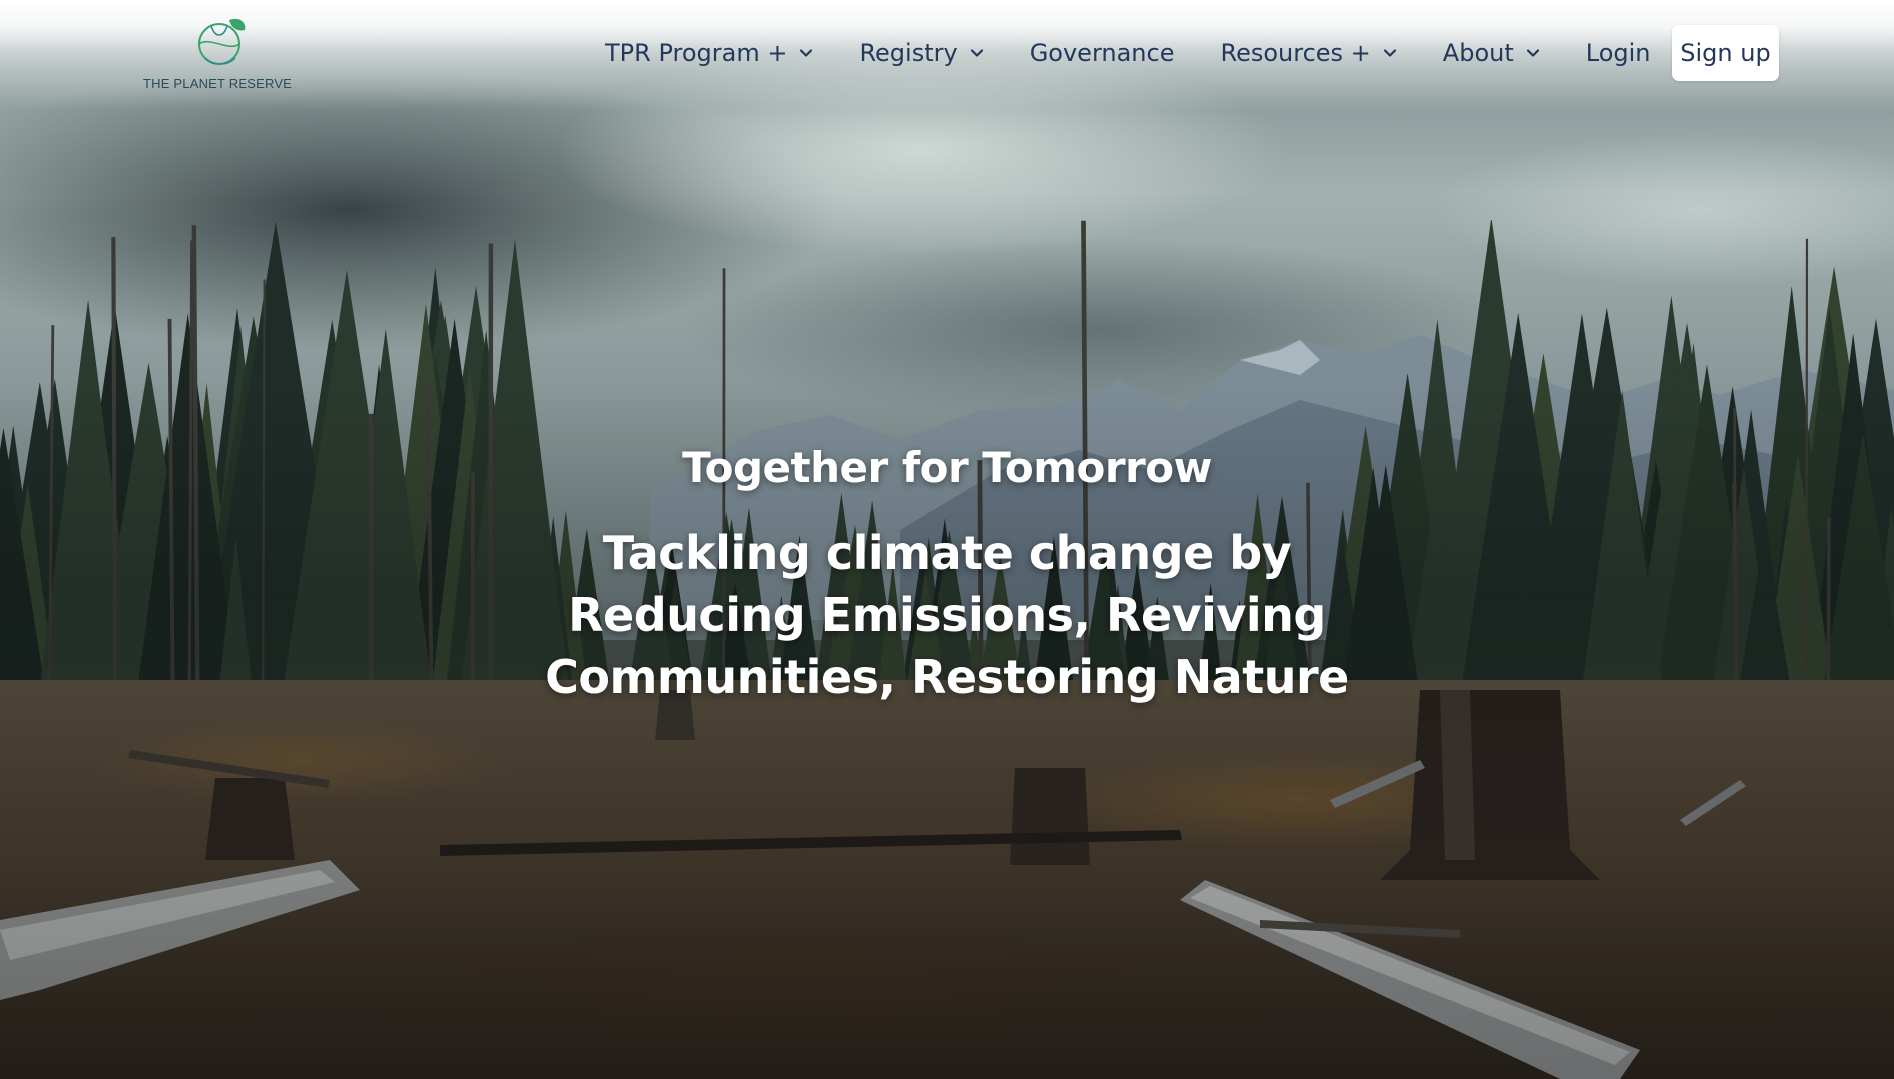  What do you see at coordinates (218, 83) in the screenshot?
I see `logo-wordmark: THE PLANET RESERVE` at bounding box center [218, 83].